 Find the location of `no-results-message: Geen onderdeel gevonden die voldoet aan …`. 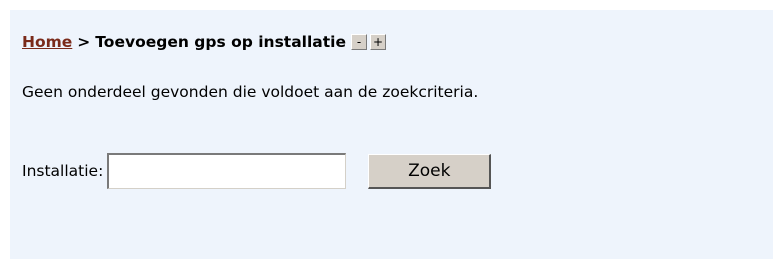

no-results-message: Geen onderdeel gevonden die voldoet aan … is located at coordinates (250, 92).